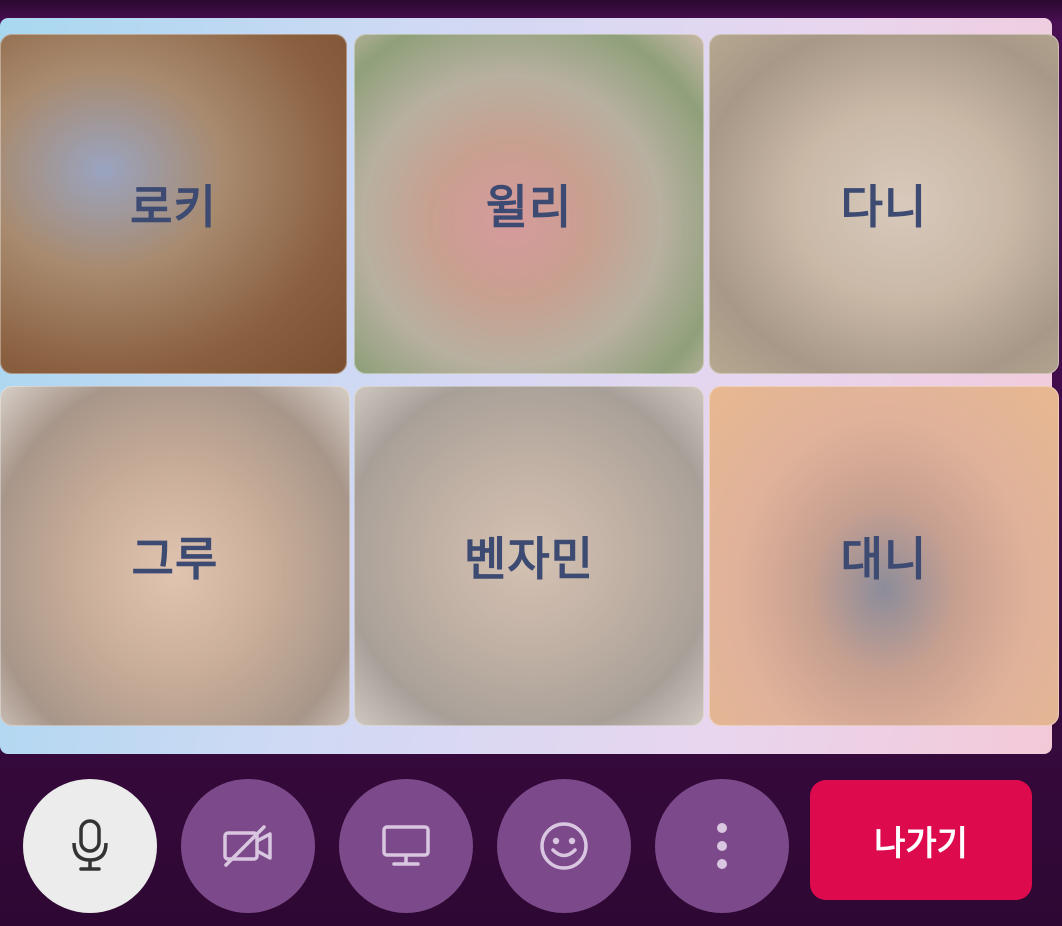  I want to click on participant-tile: 다니, so click(884, 204).